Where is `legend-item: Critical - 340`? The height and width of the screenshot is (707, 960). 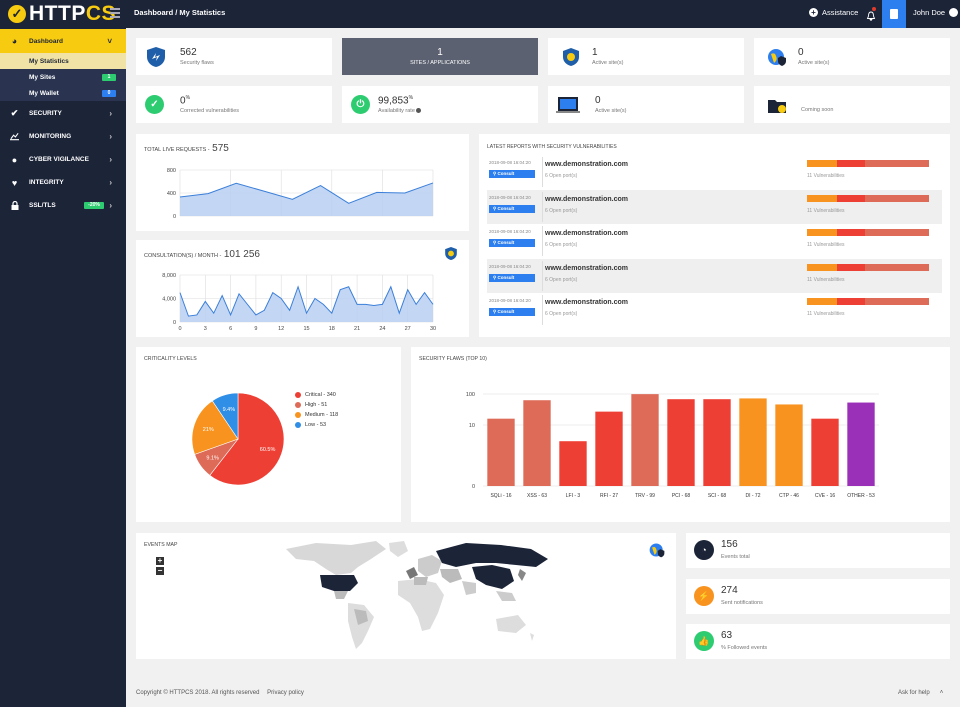 legend-item: Critical - 340 is located at coordinates (316, 395).